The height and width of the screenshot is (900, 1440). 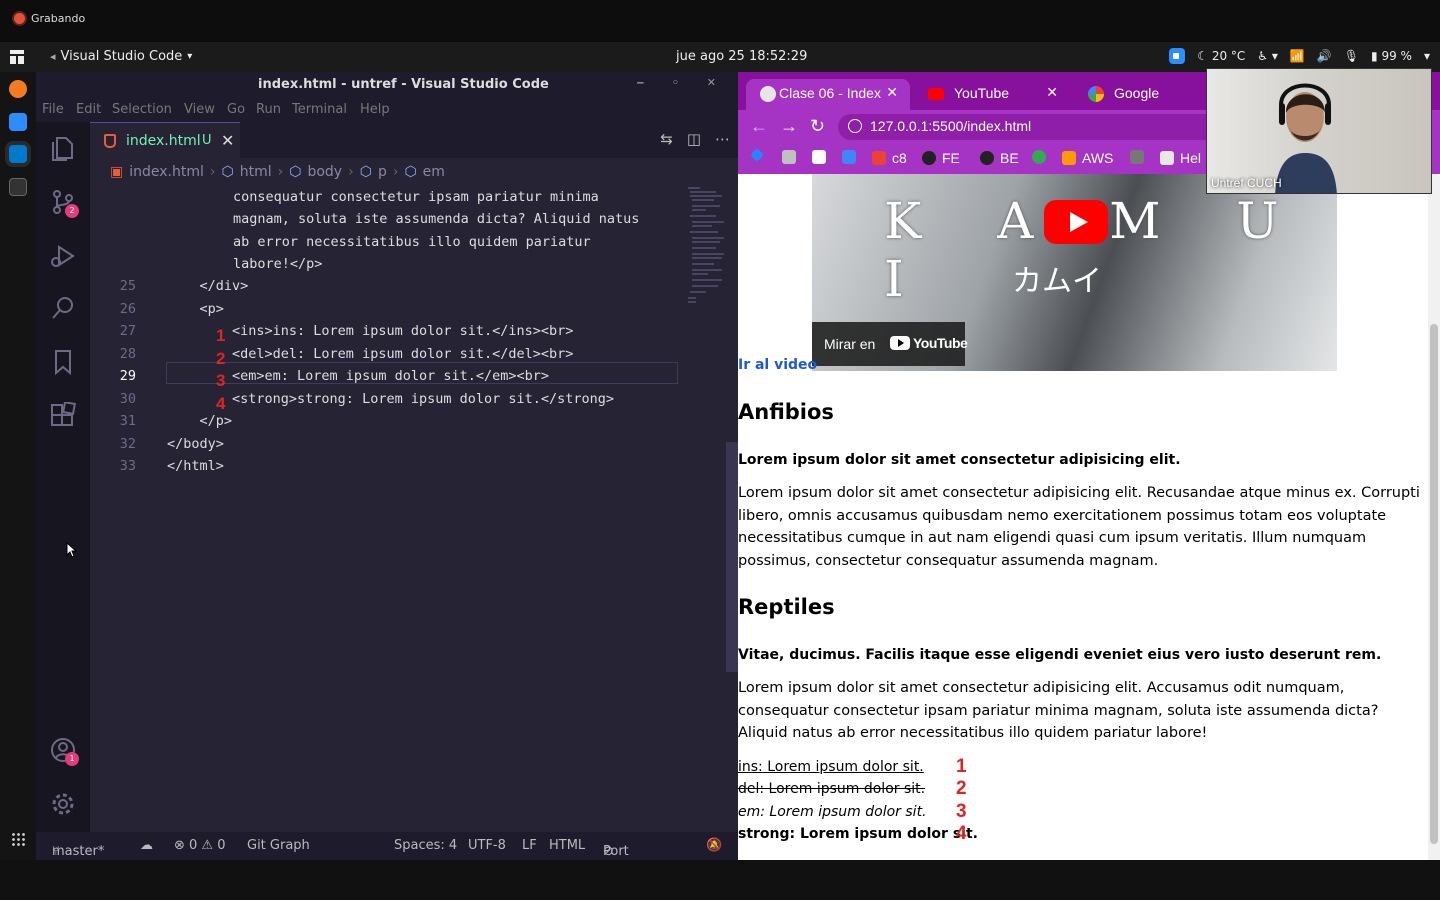 I want to click on minimap, so click(x=706, y=246).